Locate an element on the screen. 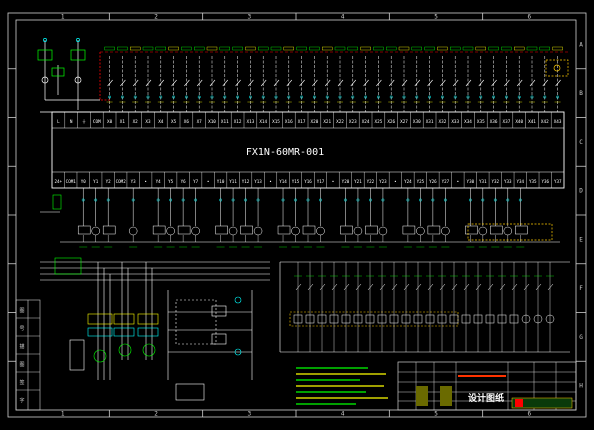 The height and width of the screenshot is (430, 594). plc-output-terminal-label: Y33 is located at coordinates (508, 181).